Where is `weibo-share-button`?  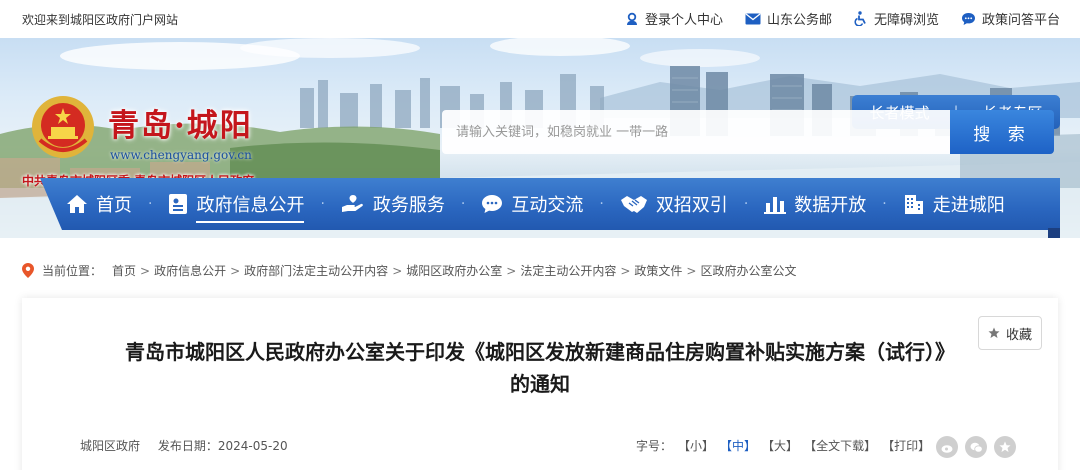
weibo-share-button is located at coordinates (947, 447).